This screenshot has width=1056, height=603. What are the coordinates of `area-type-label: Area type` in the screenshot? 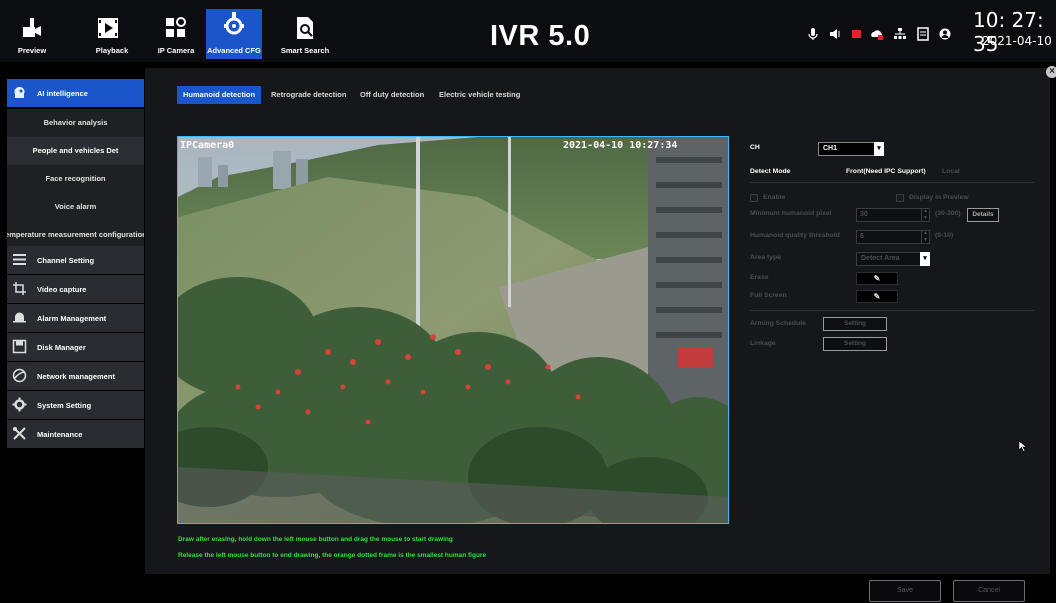 It's located at (765, 257).